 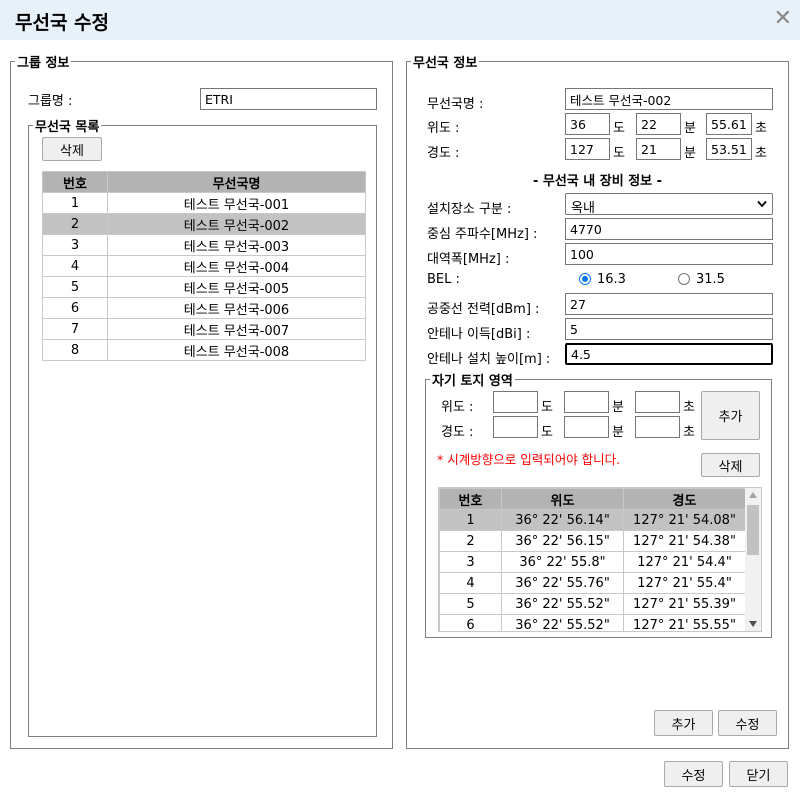 What do you see at coordinates (618, 432) in the screenshot?
I see `area-lon-min-unit: 분` at bounding box center [618, 432].